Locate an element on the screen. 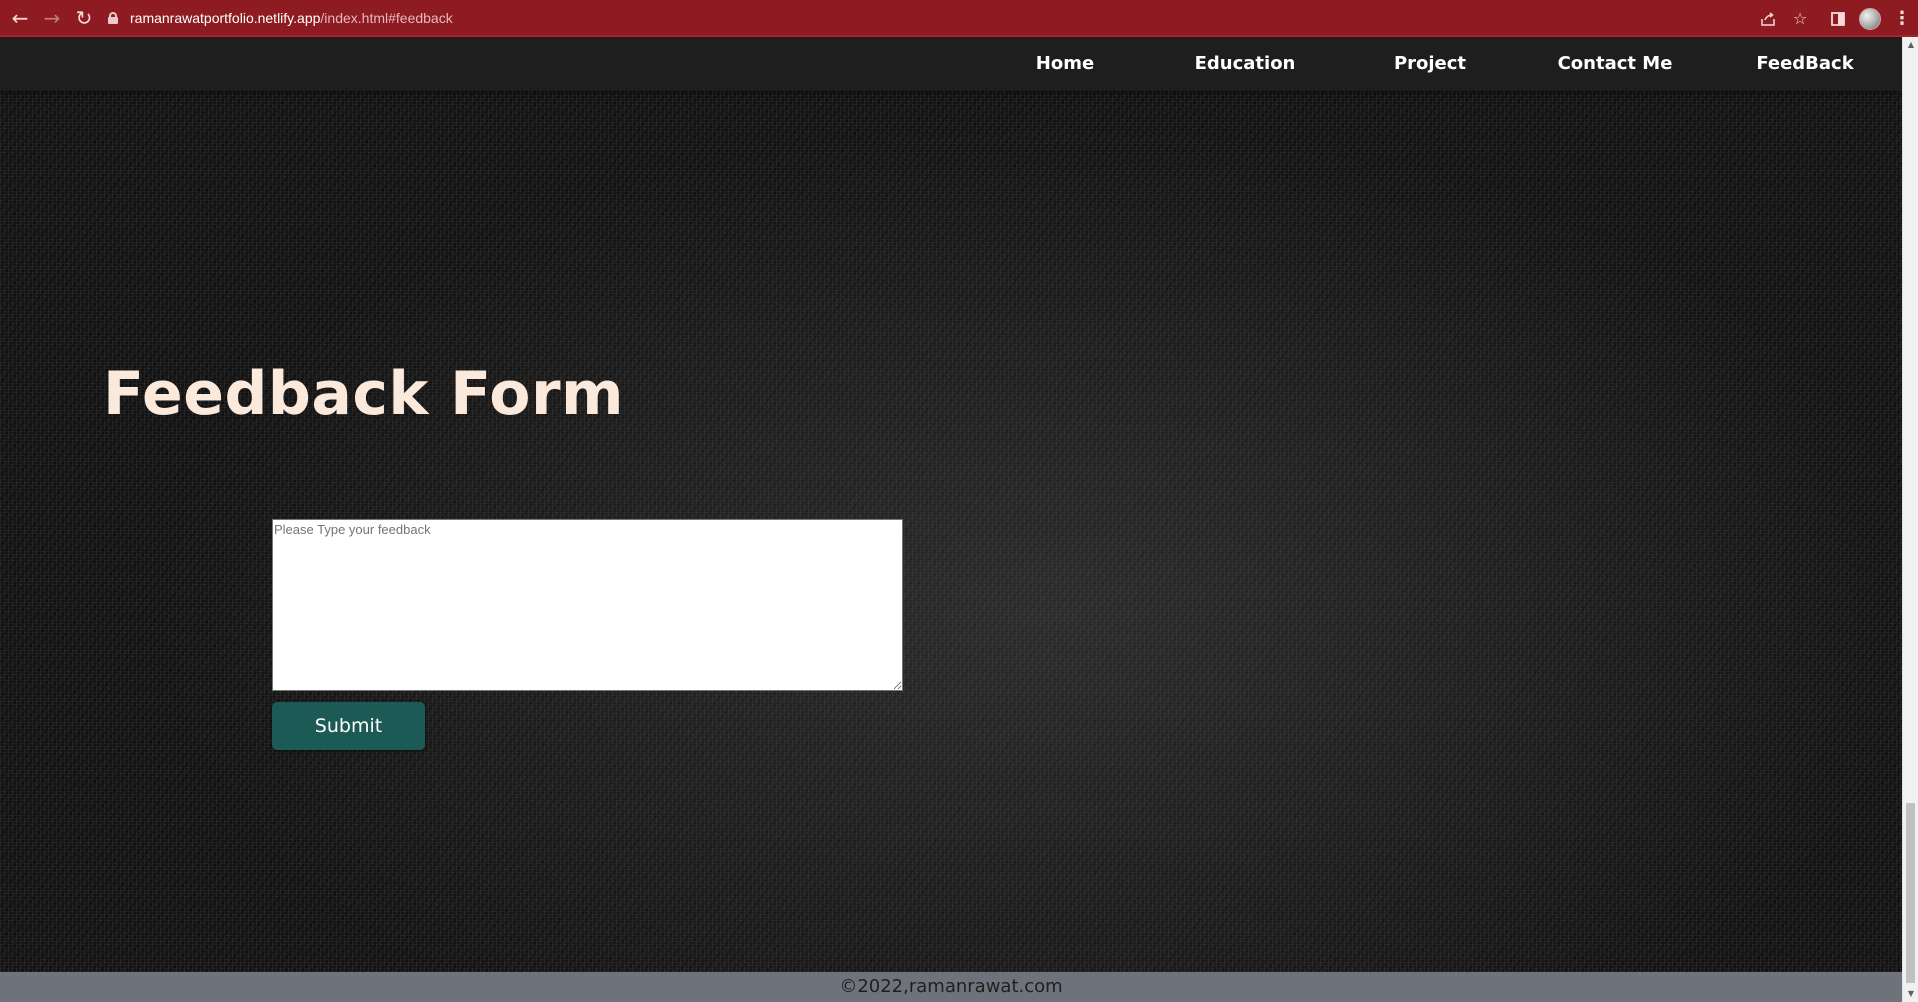  share-icon is located at coordinates (1768, 19).